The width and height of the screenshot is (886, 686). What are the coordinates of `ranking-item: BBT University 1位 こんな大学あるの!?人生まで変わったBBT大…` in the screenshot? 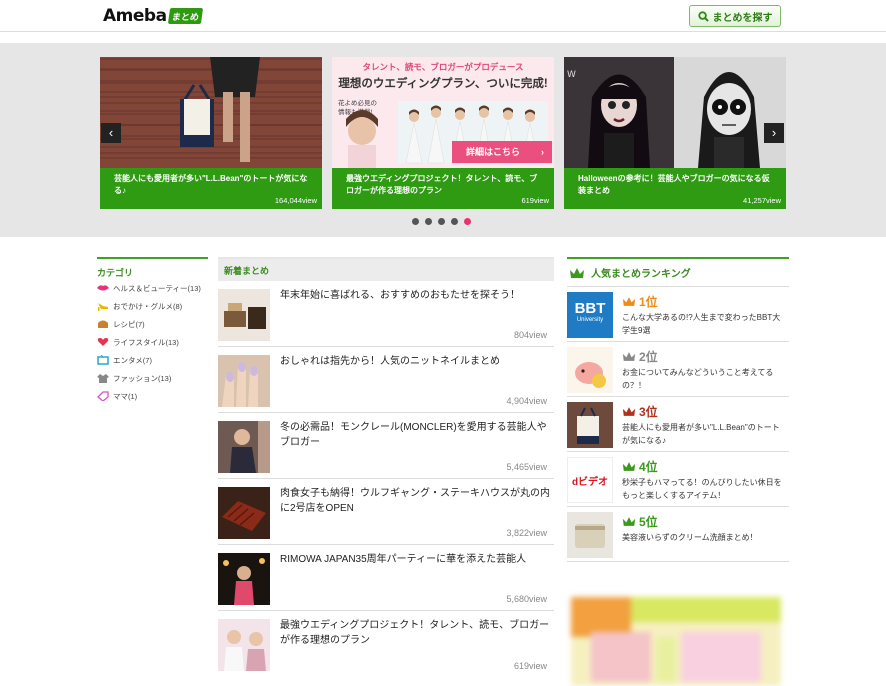 It's located at (678, 314).